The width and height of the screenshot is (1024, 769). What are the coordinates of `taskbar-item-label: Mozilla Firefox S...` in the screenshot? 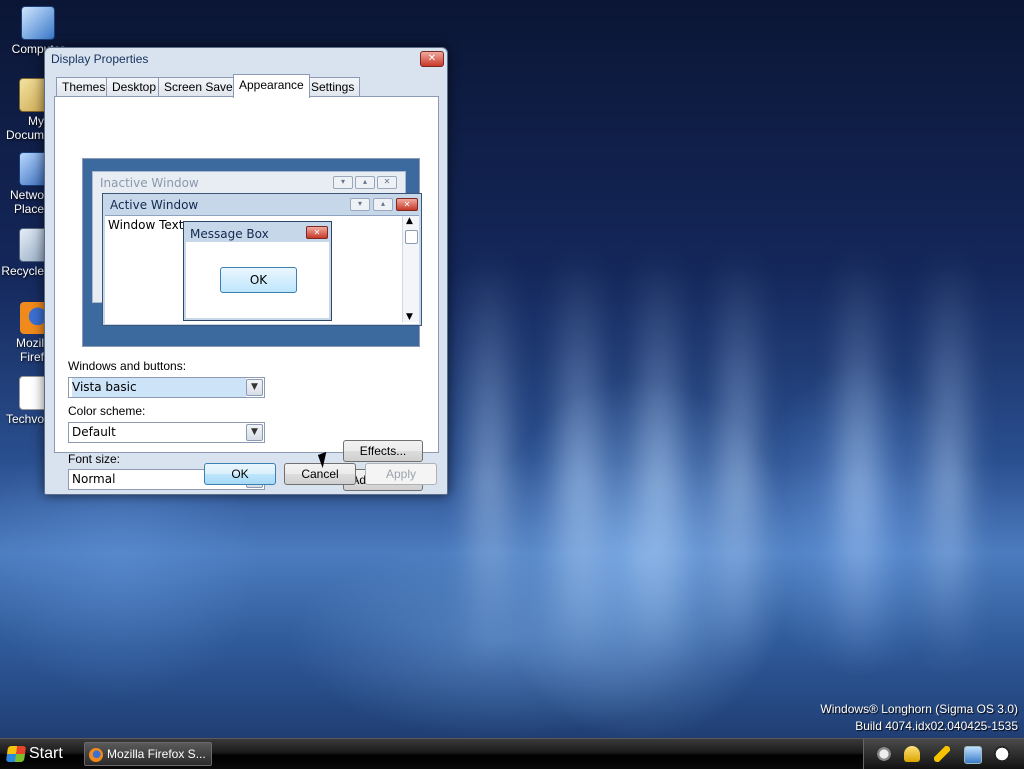 It's located at (156, 754).